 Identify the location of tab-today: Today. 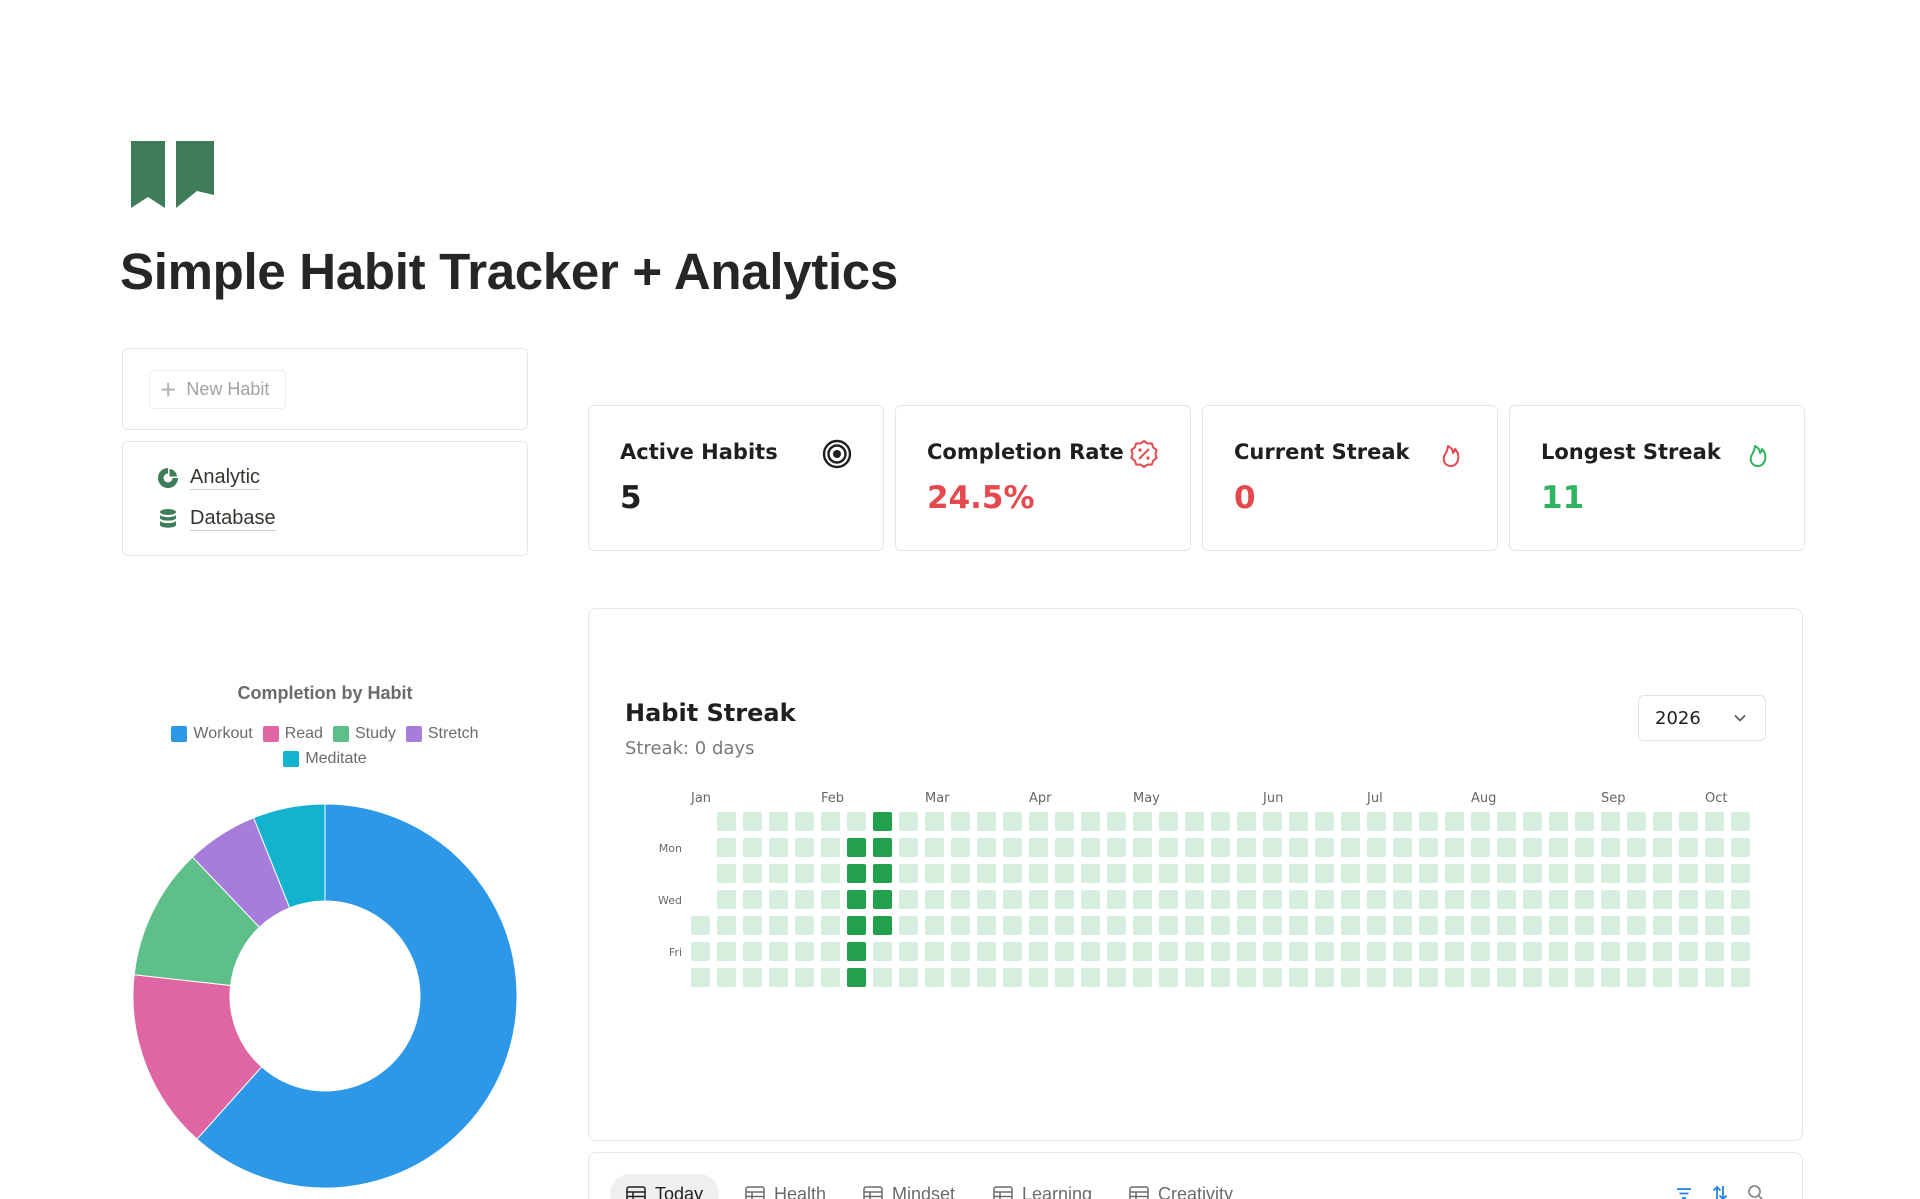
(665, 1186).